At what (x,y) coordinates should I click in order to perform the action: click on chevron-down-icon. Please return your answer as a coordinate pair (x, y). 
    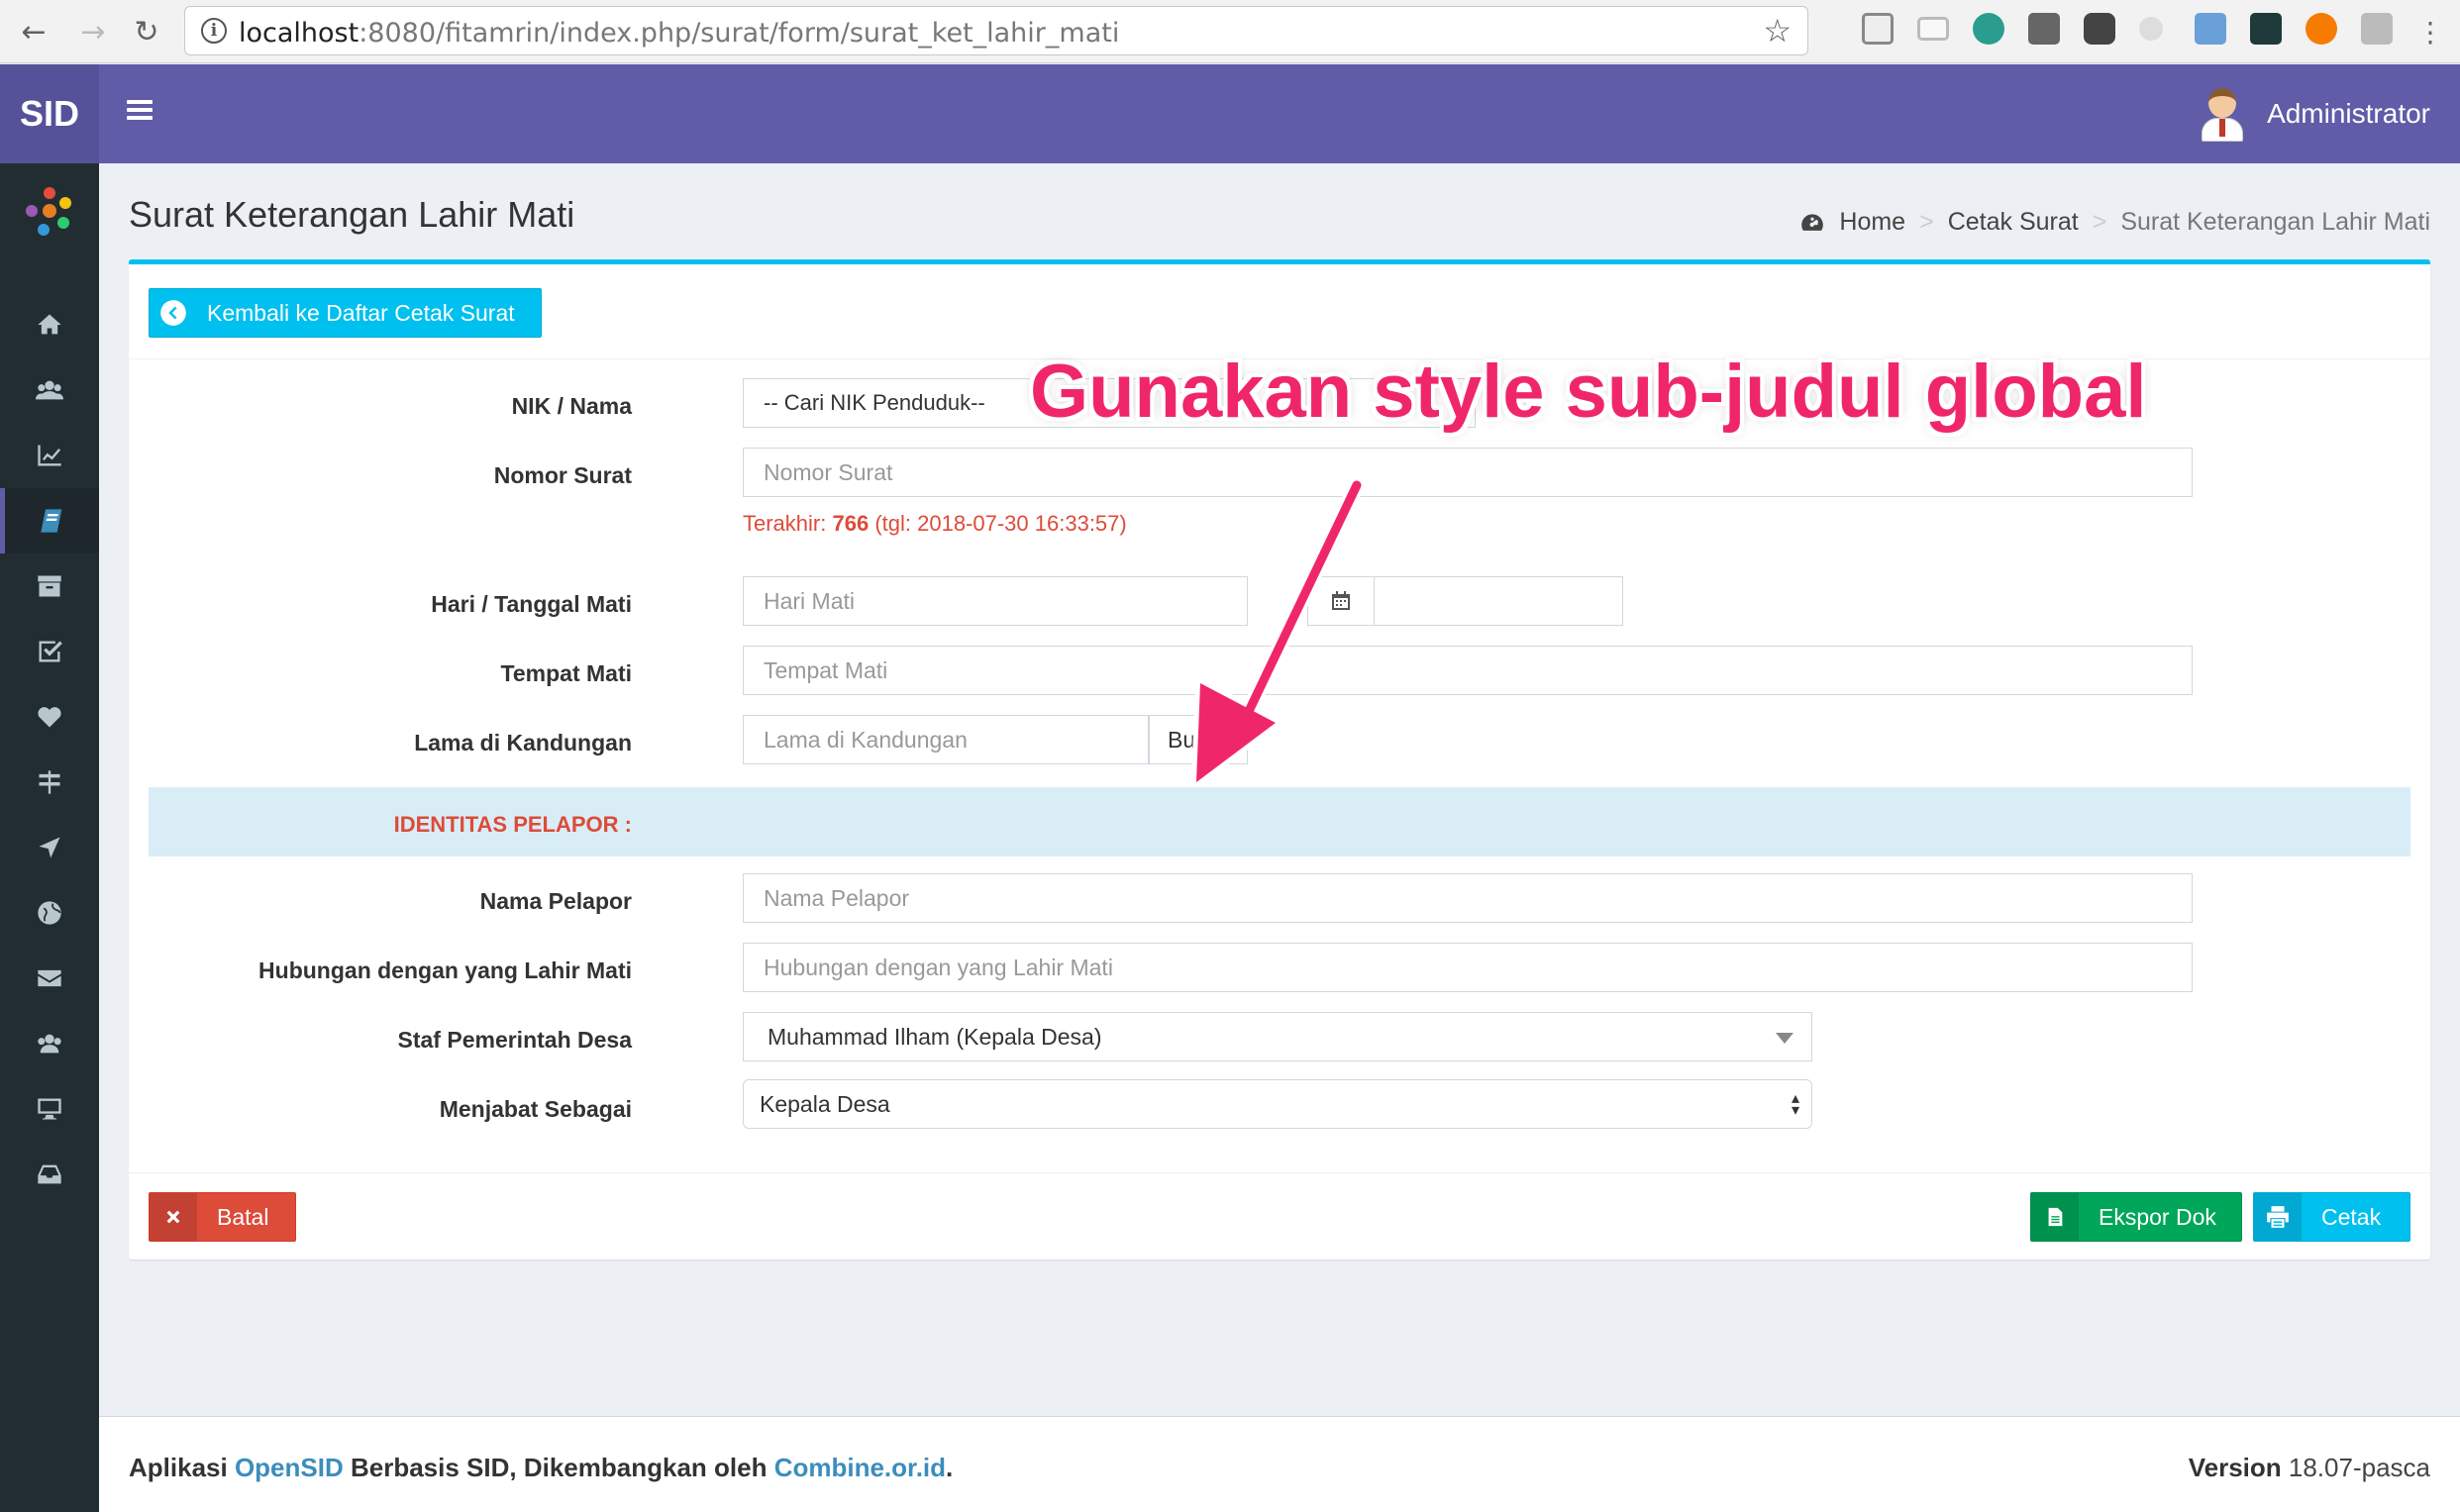
    Looking at the image, I should click on (1785, 1038).